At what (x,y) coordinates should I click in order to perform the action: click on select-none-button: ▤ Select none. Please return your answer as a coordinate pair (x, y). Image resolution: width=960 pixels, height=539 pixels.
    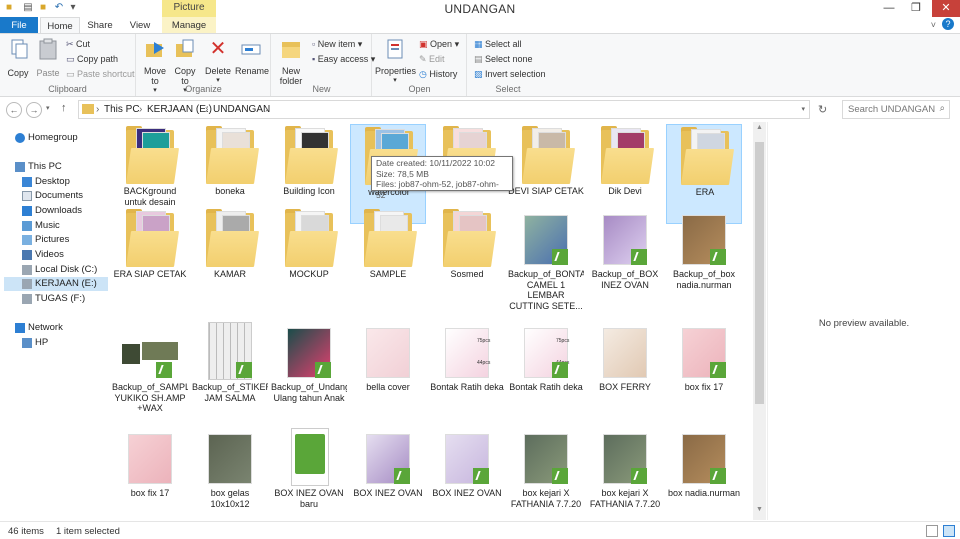
    Looking at the image, I should click on (503, 59).